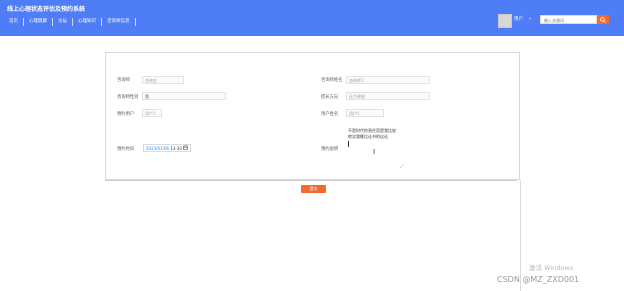 The height and width of the screenshot is (291, 624). I want to click on counselor-name-field: 咨询师1, so click(388, 80).